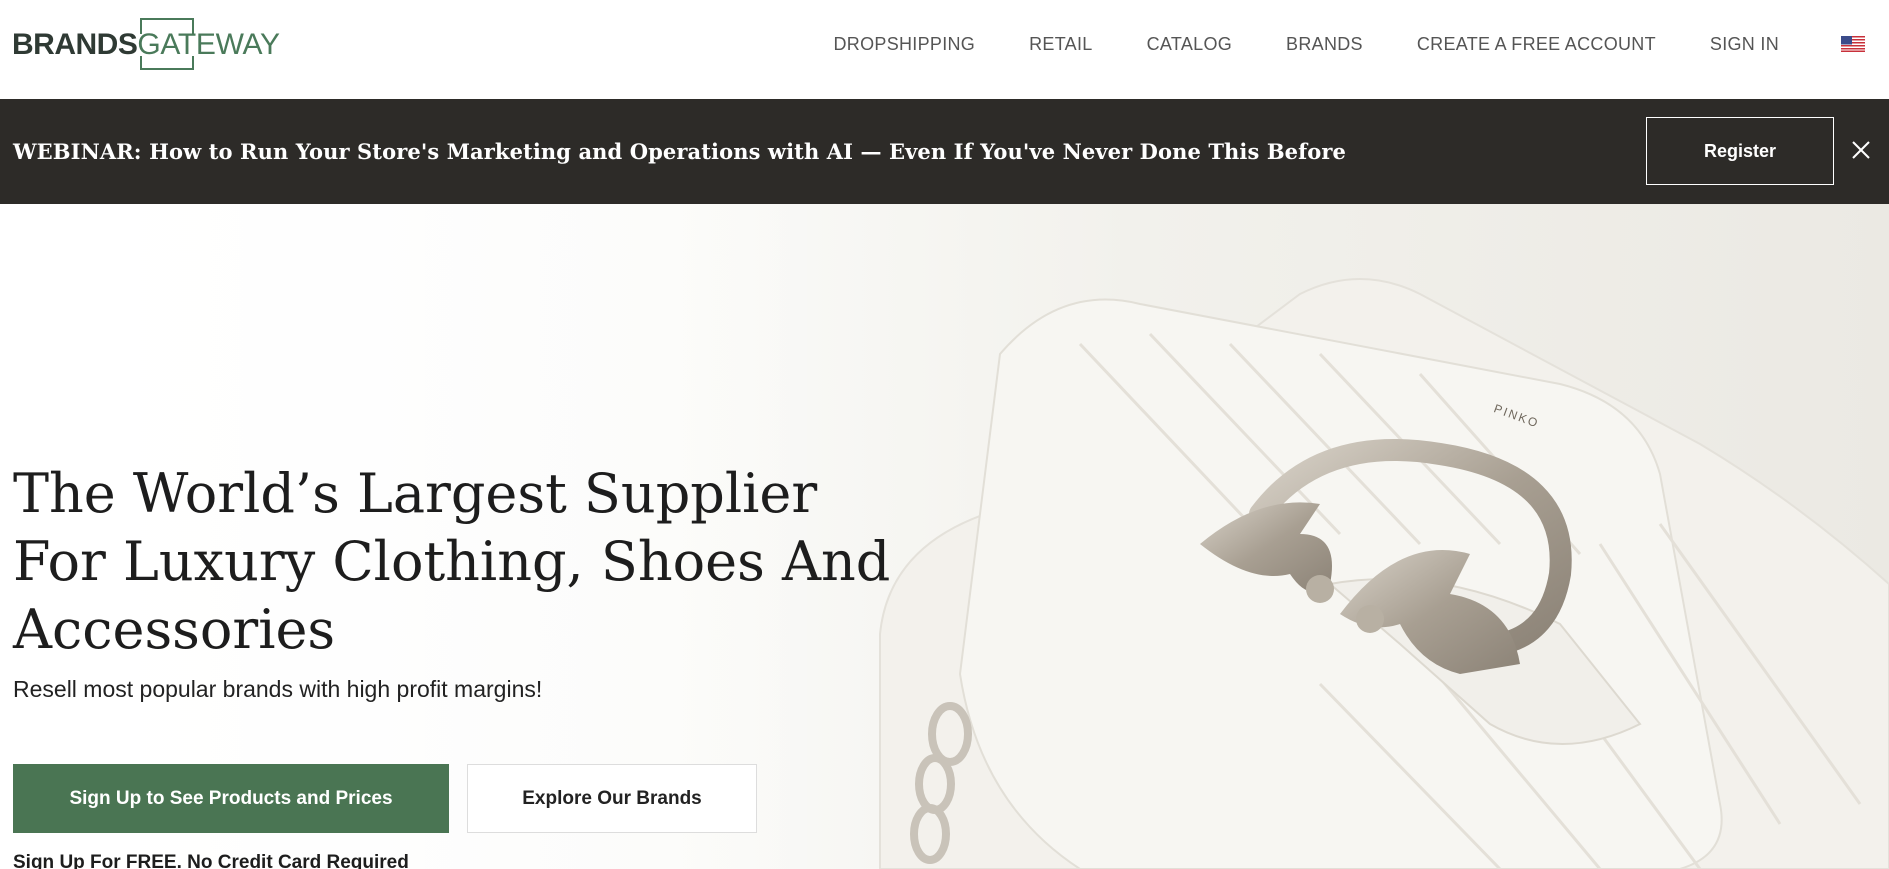 The image size is (1889, 869). What do you see at coordinates (1189, 44) in the screenshot?
I see `nav-catalog: CATALOG` at bounding box center [1189, 44].